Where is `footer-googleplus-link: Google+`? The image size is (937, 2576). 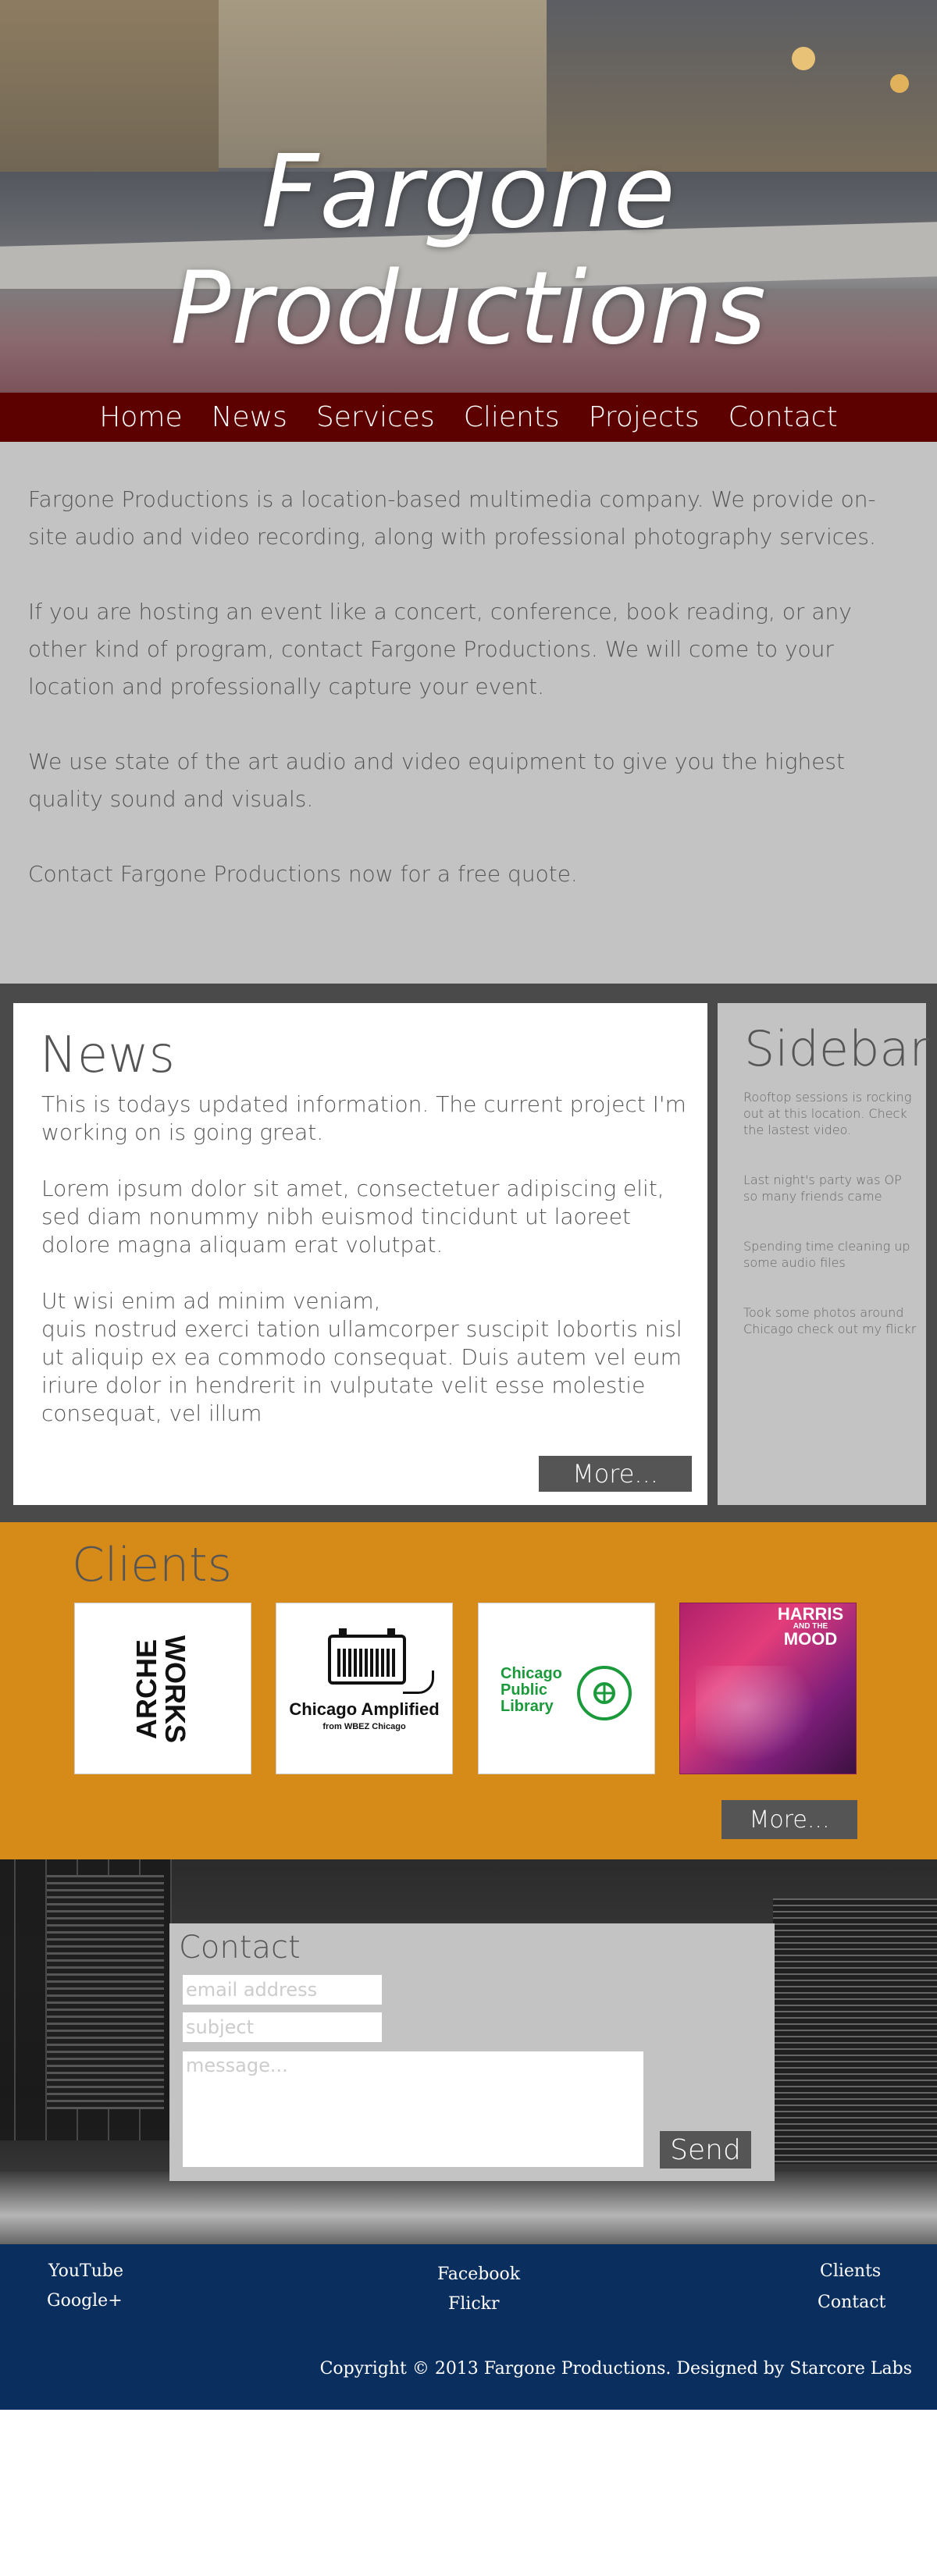 footer-googleplus-link: Google+ is located at coordinates (85, 2301).